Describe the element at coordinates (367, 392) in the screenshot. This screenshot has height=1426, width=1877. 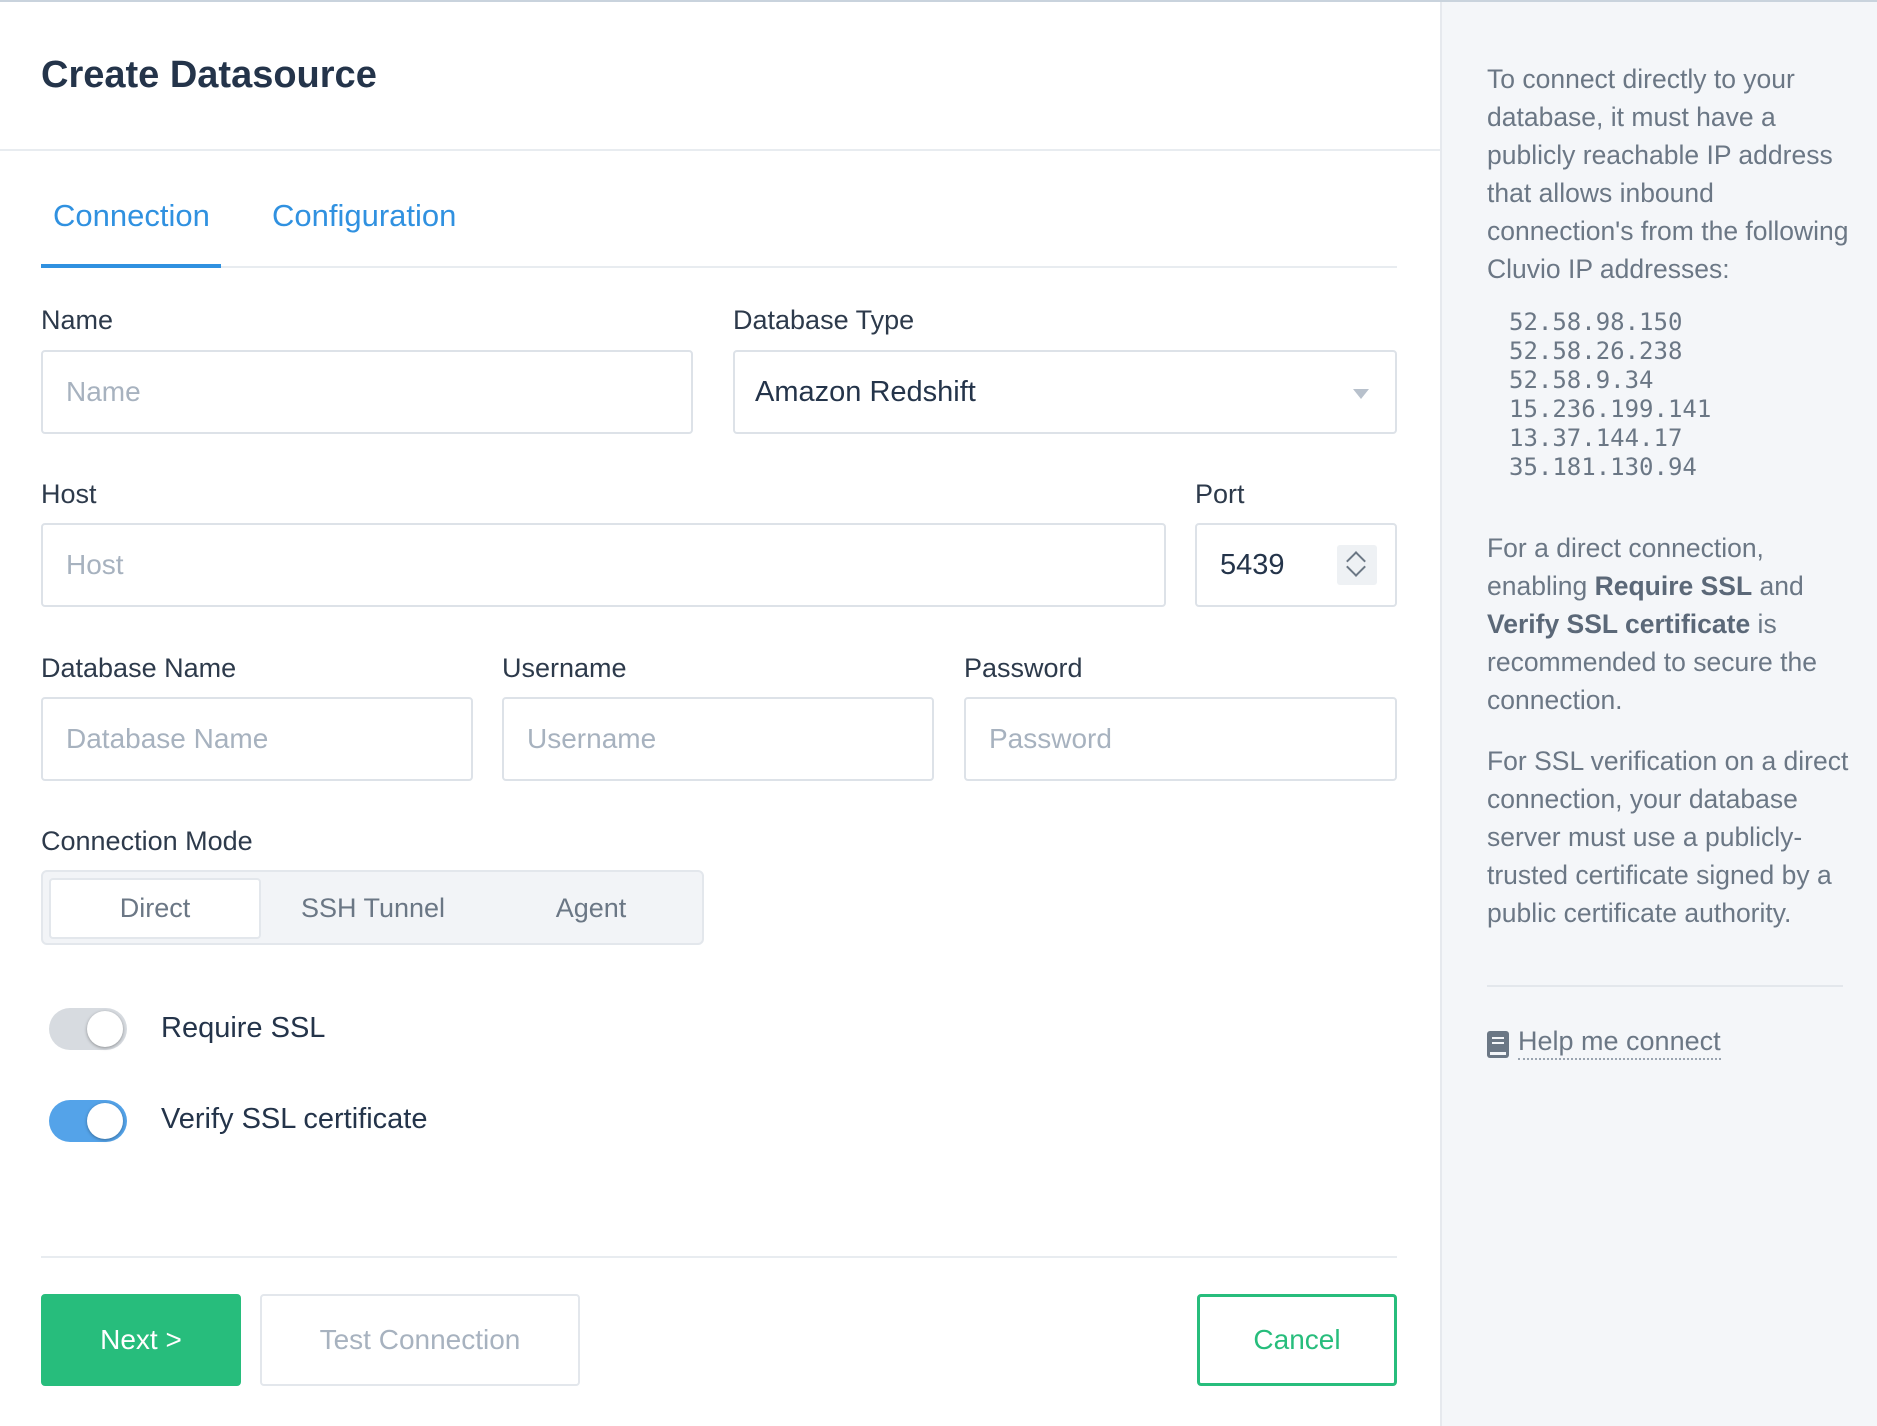
I see `name-input` at that location.